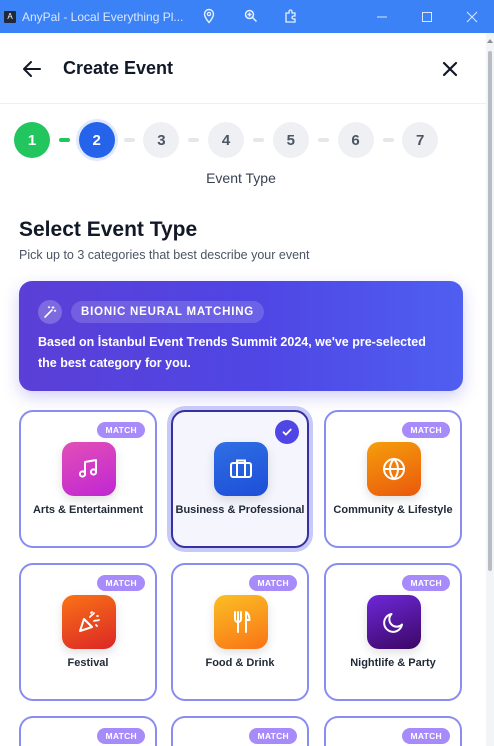  I want to click on moon-icon, so click(394, 622).